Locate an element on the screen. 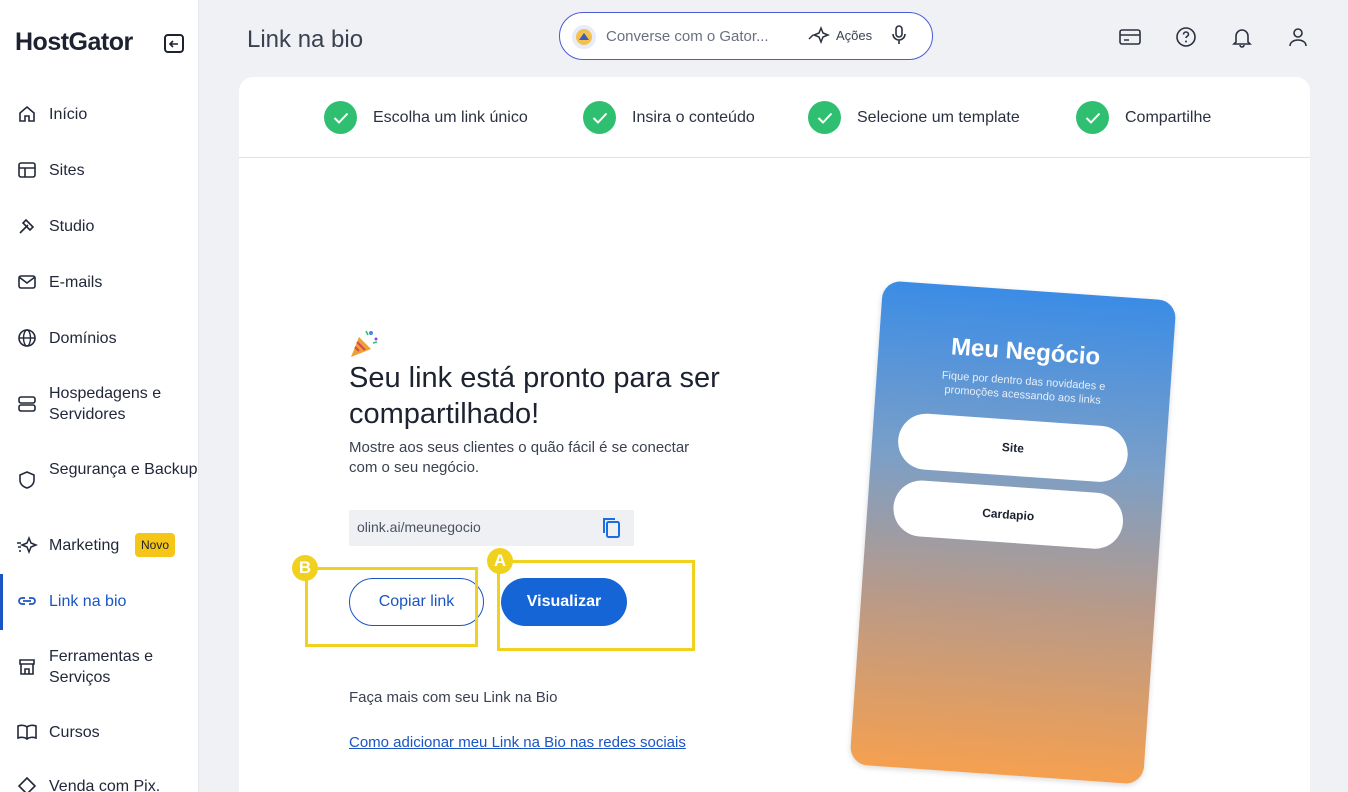 The height and width of the screenshot is (792, 1348). party-popper-icon is located at coordinates (365, 343).